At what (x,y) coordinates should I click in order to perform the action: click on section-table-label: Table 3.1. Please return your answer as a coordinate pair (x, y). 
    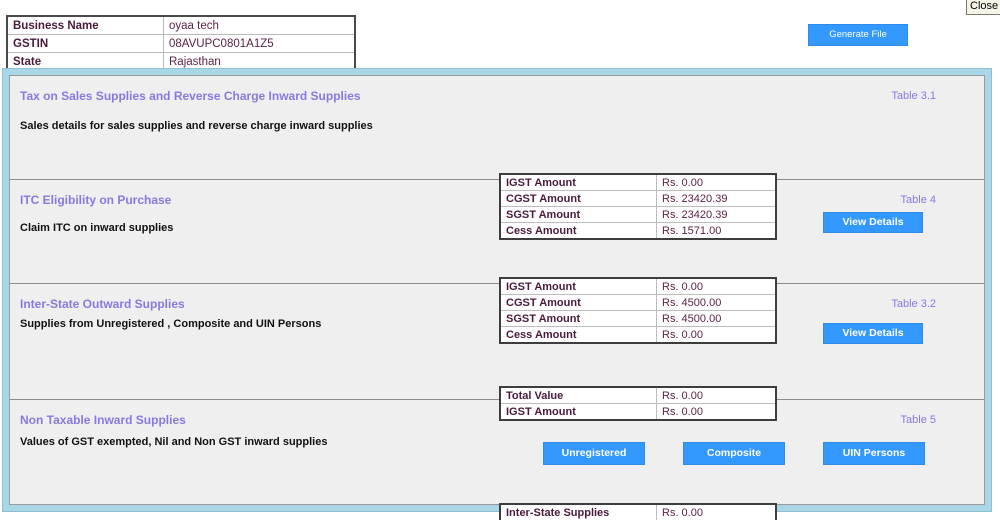
    Looking at the image, I should click on (913, 96).